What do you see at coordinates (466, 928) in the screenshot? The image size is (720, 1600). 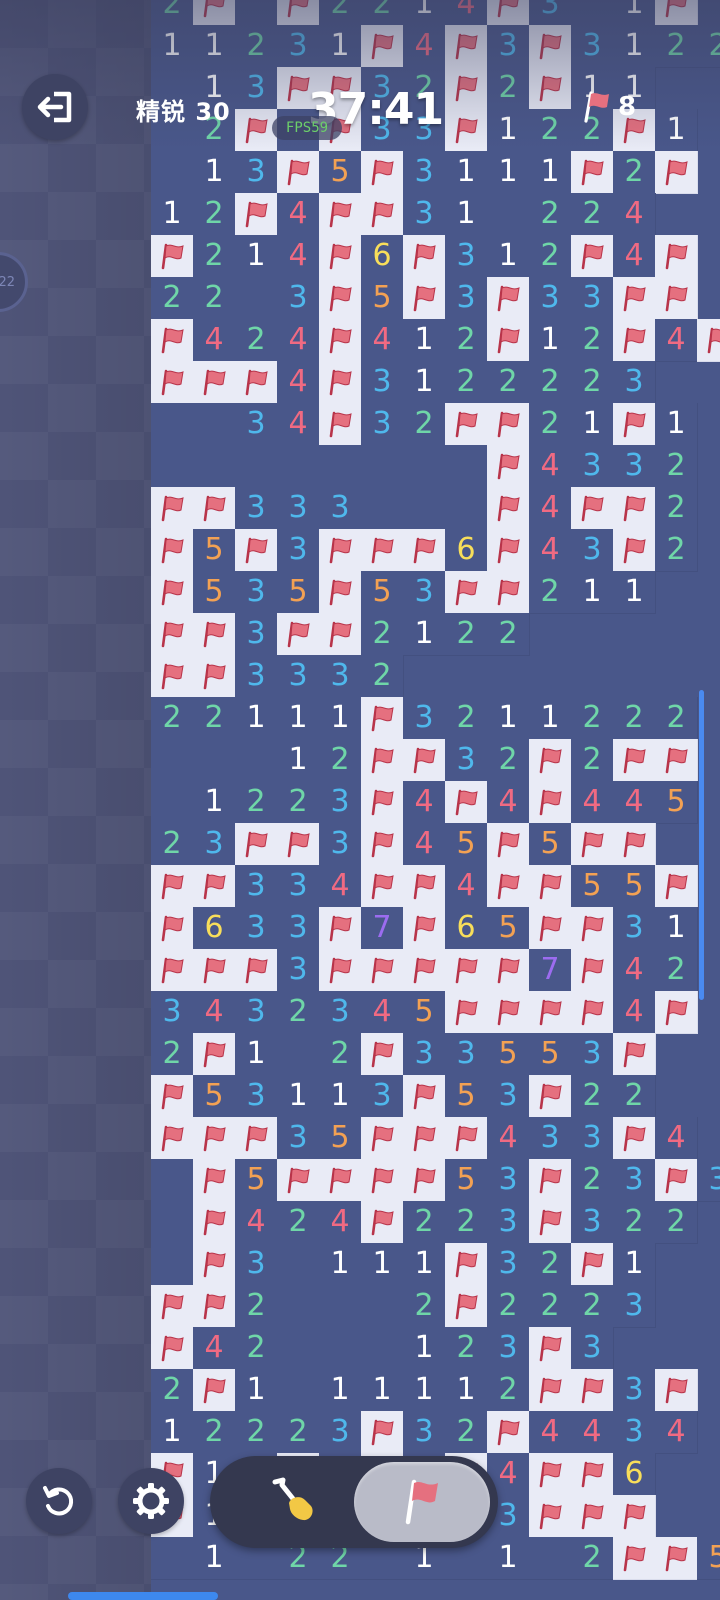 I see `number-cell: 6` at bounding box center [466, 928].